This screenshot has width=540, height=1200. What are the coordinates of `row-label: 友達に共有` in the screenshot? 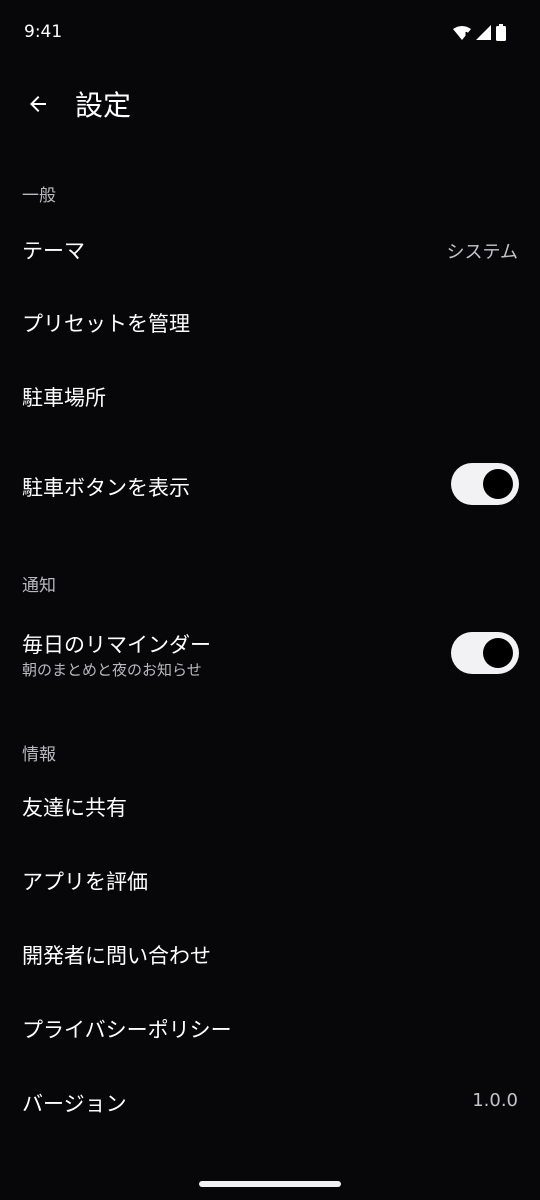 It's located at (74, 808).